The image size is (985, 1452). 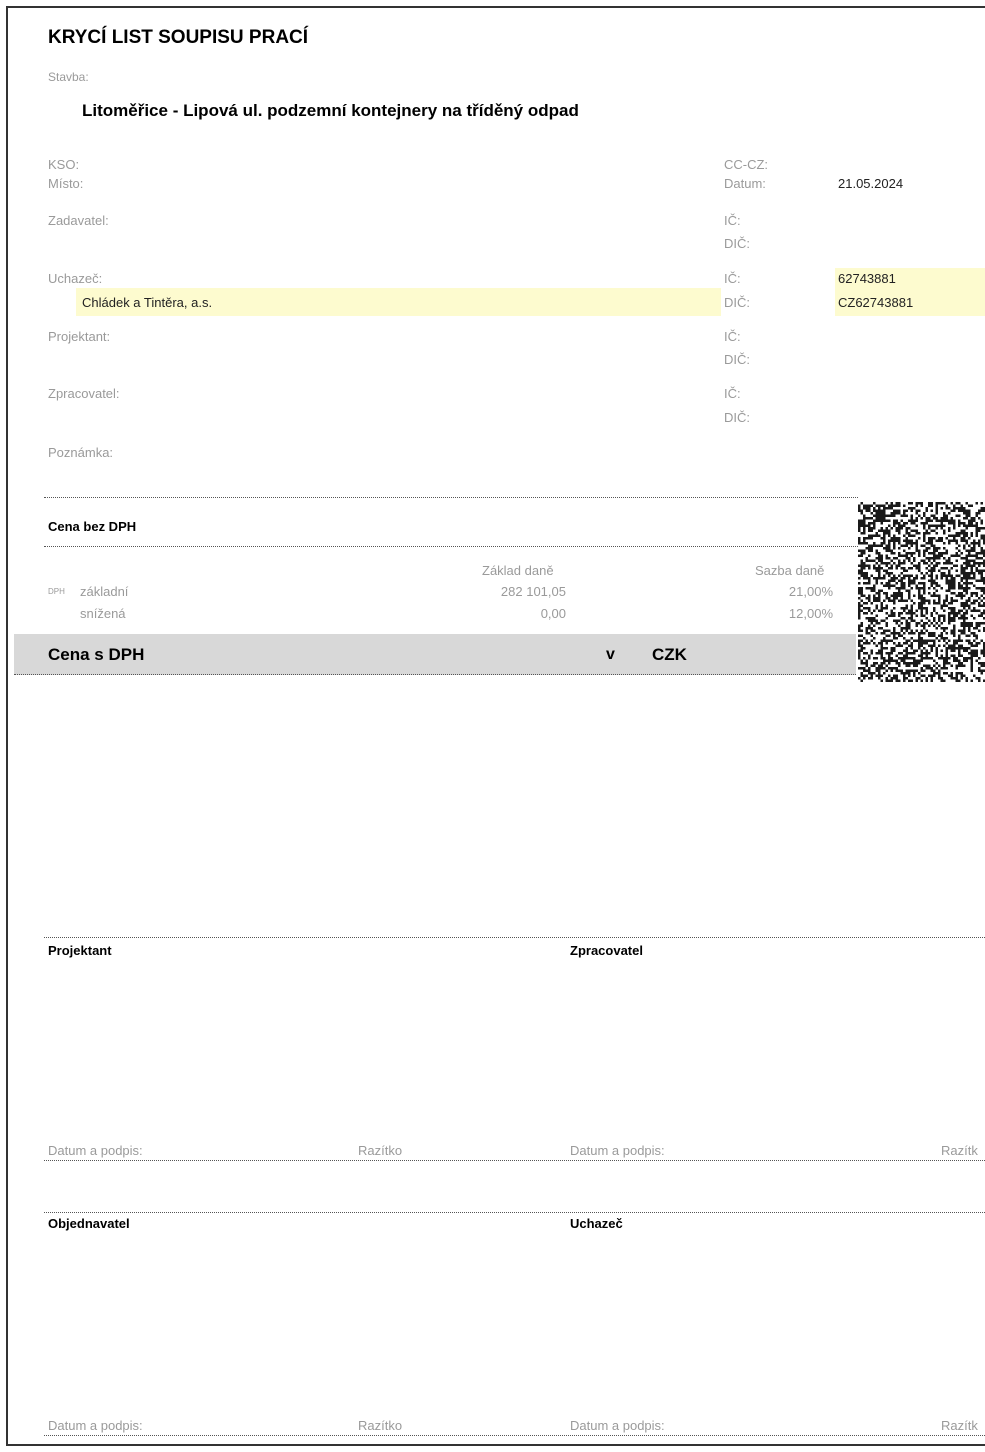 What do you see at coordinates (732, 336) in the screenshot?
I see `projektant-ic-label: IČ:` at bounding box center [732, 336].